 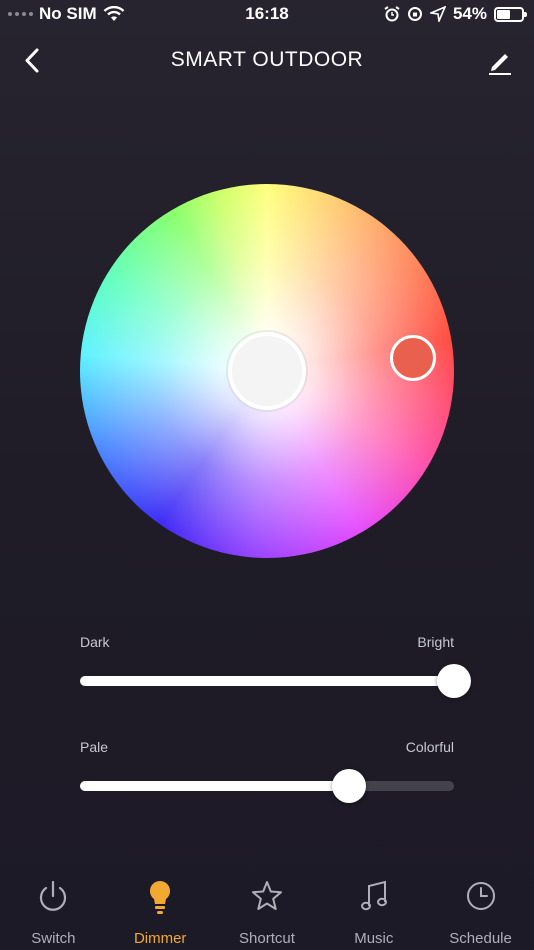 I want to click on battery-fill, so click(x=503, y=14).